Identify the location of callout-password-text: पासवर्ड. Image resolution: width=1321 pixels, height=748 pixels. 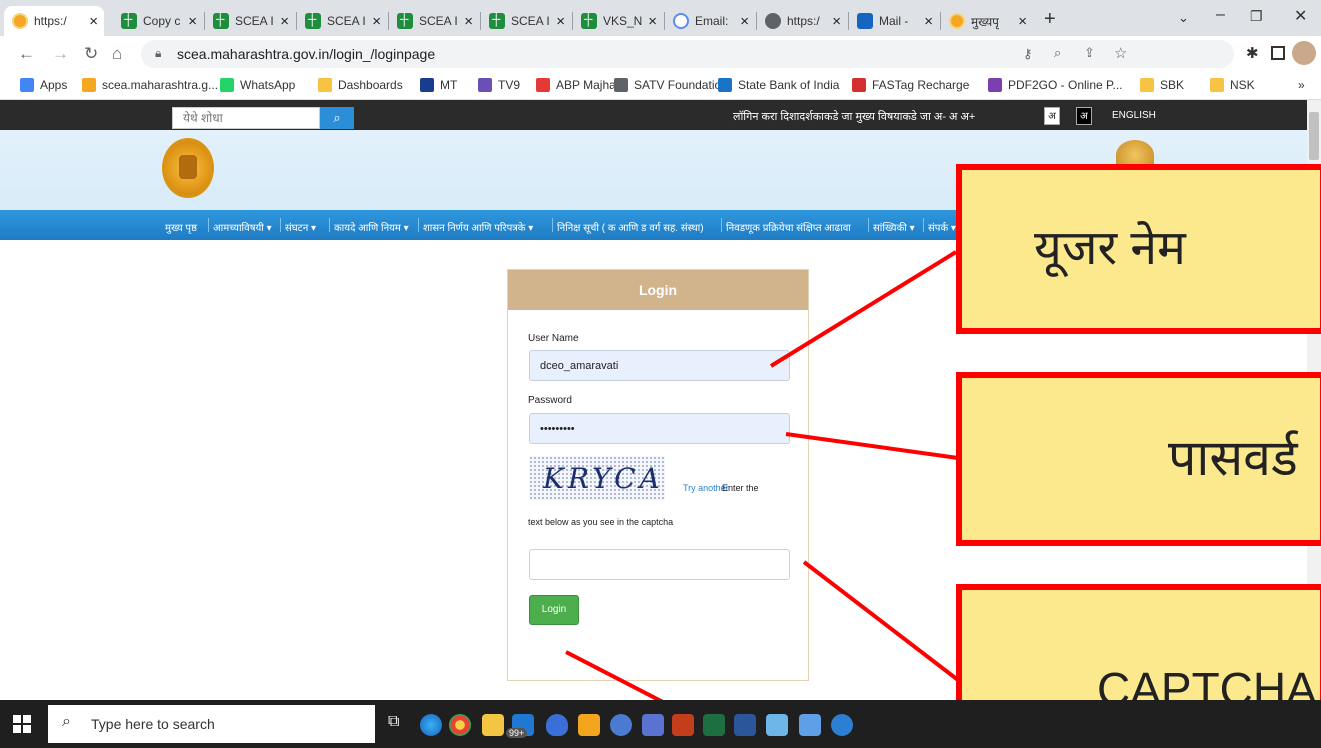
(1233, 458).